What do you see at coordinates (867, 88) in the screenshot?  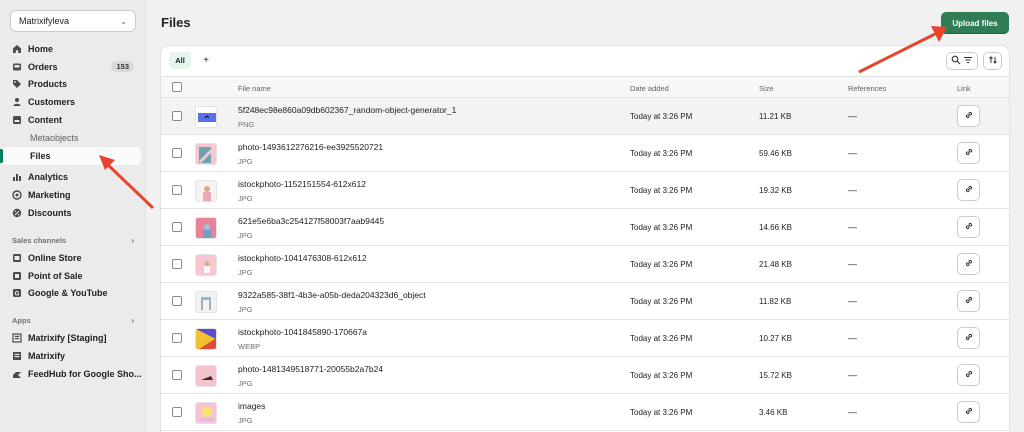 I see `header-references: References` at bounding box center [867, 88].